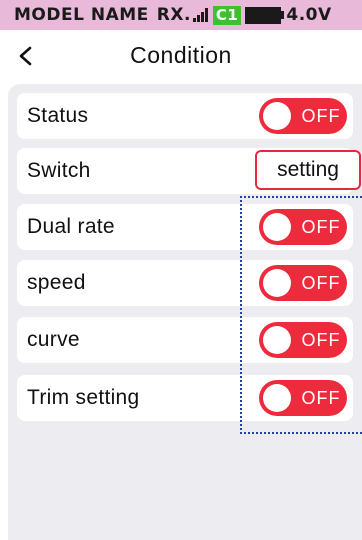  I want to click on row-label-dual-rate: Dual rate, so click(71, 226).